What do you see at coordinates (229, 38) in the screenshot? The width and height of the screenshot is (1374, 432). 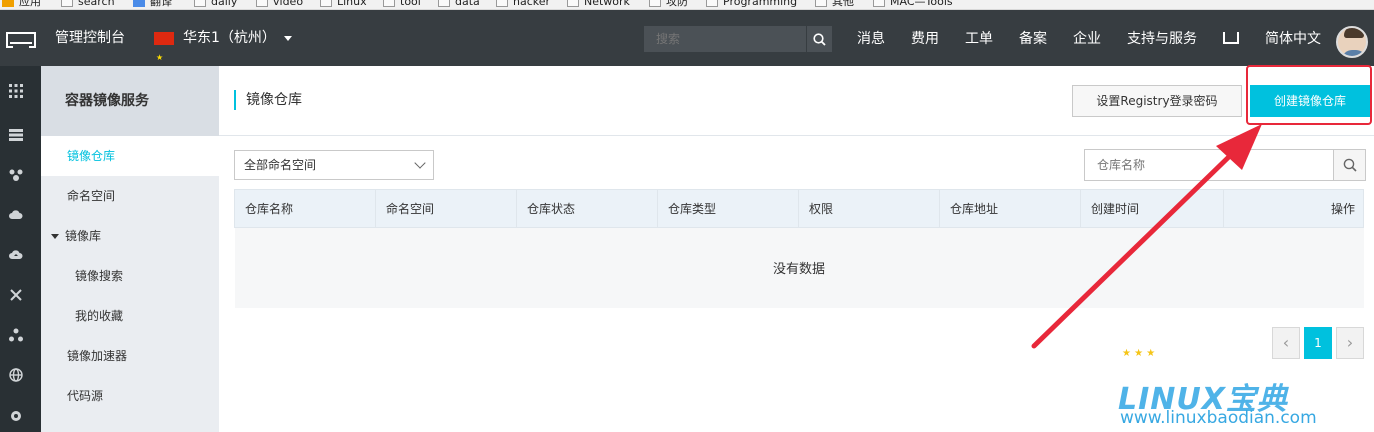 I see `region-label: 华东1（杭州）` at bounding box center [229, 38].